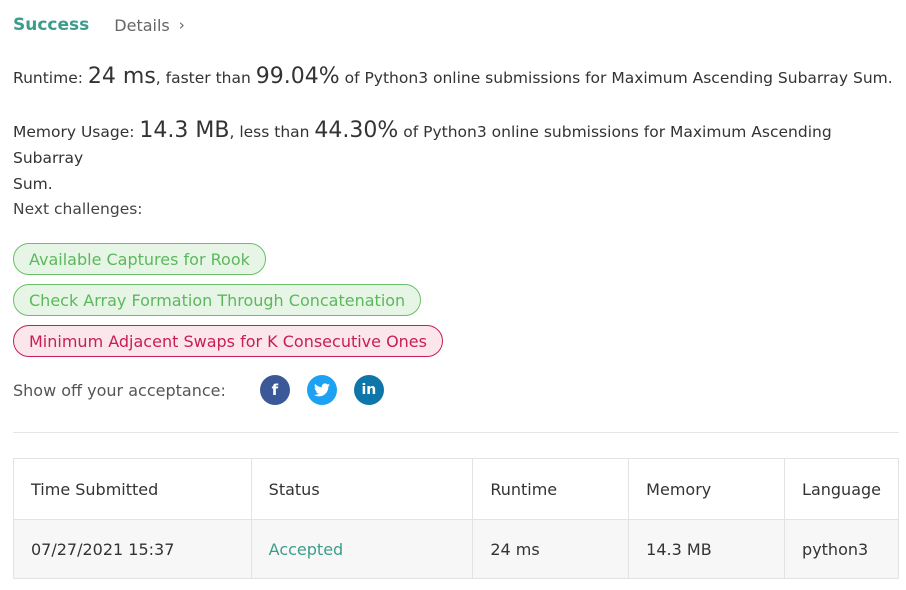  What do you see at coordinates (48, 78) in the screenshot?
I see `runtime-label: Runtime:` at bounding box center [48, 78].